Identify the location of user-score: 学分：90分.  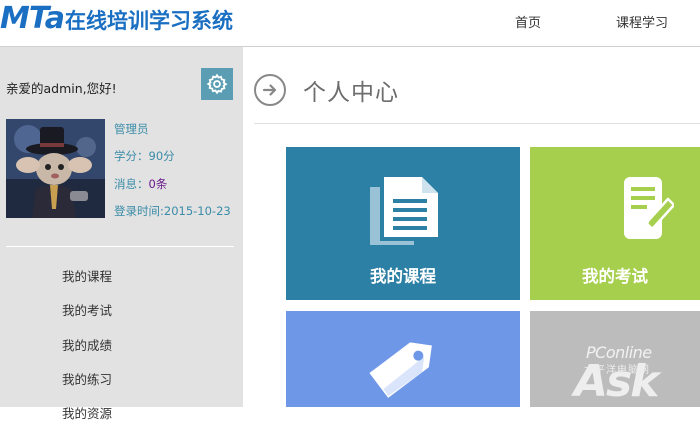
(144, 156).